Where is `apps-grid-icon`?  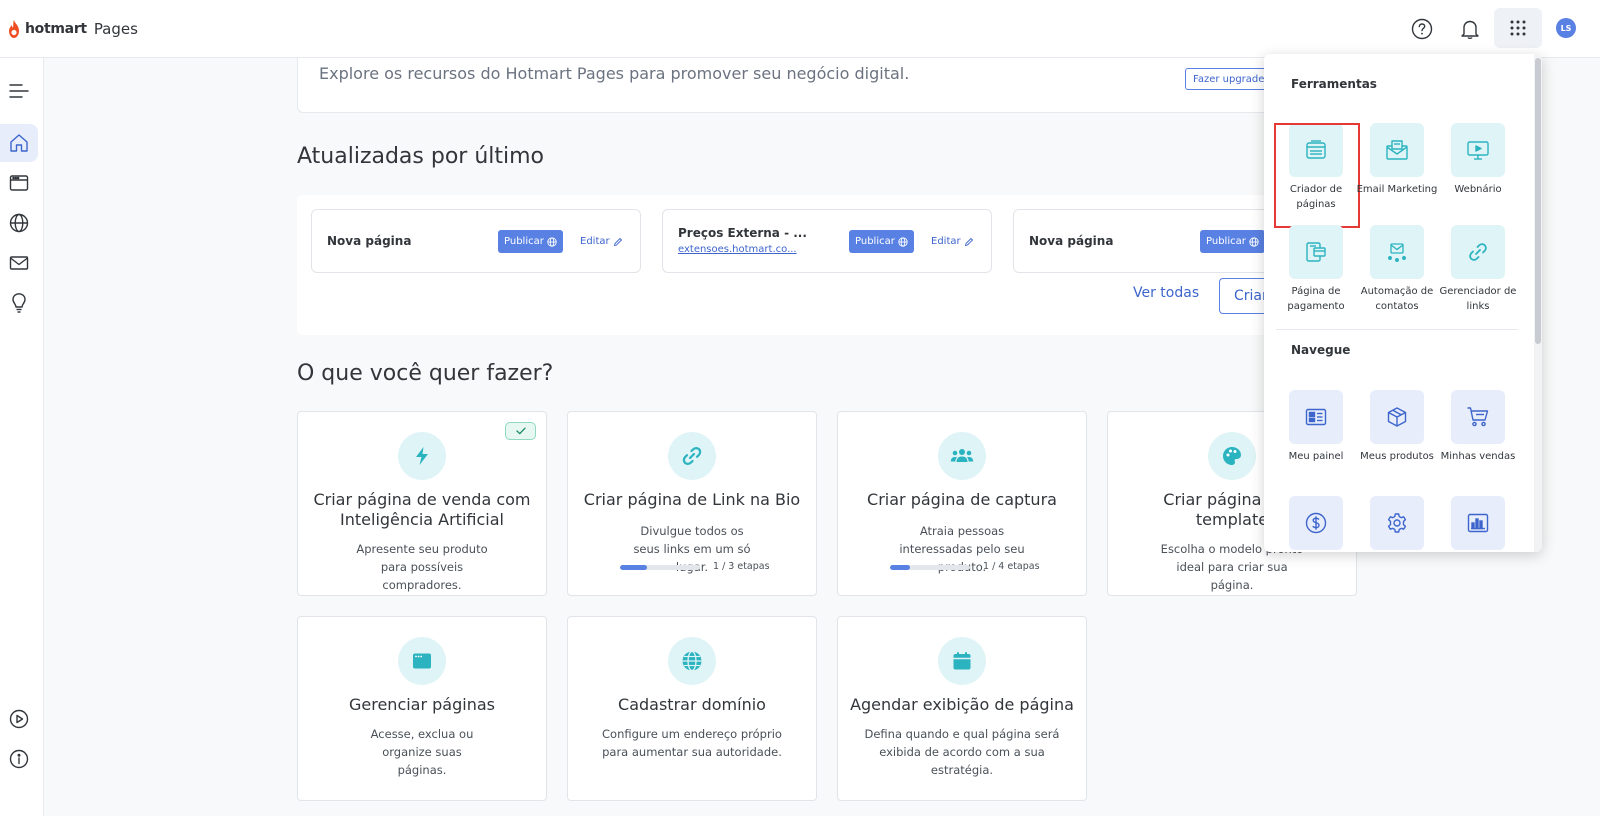
apps-grid-icon is located at coordinates (1518, 28).